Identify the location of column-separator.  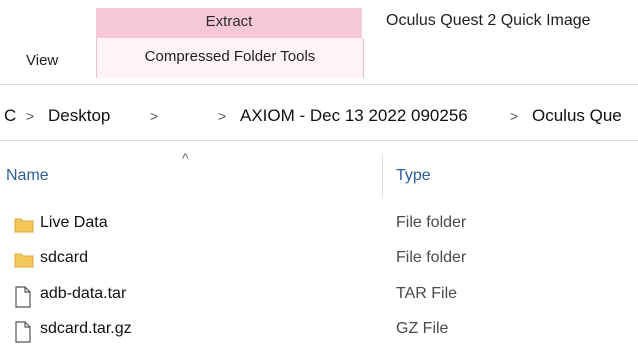
(382, 176).